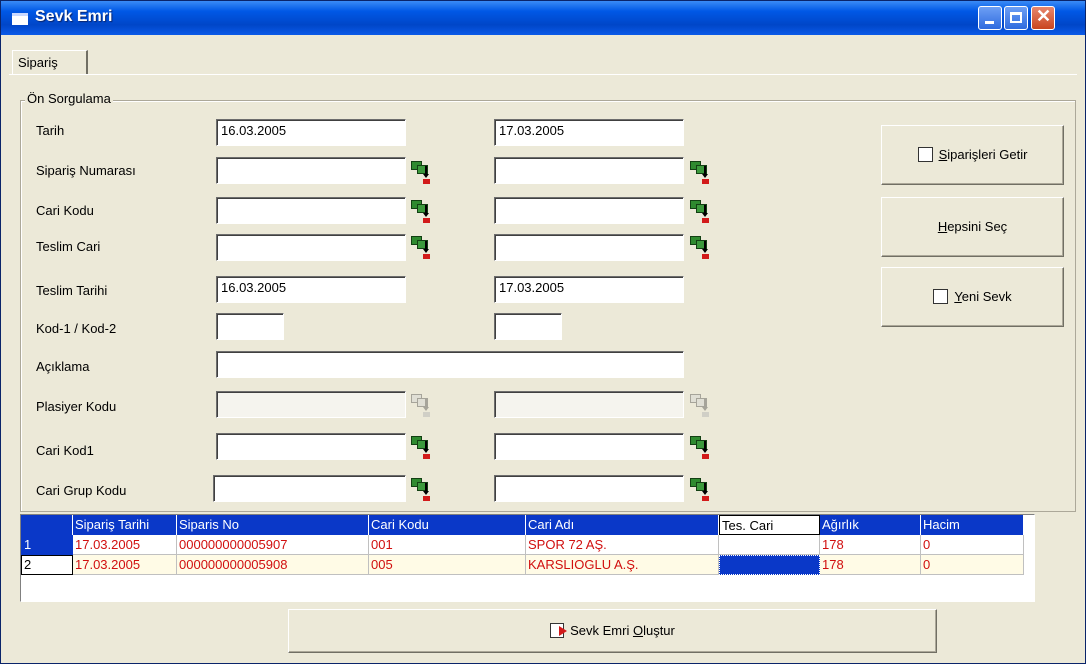 The image size is (1086, 664). Describe the element at coordinates (622, 525) in the screenshot. I see `col-cari-adi: Cari Adı` at that location.